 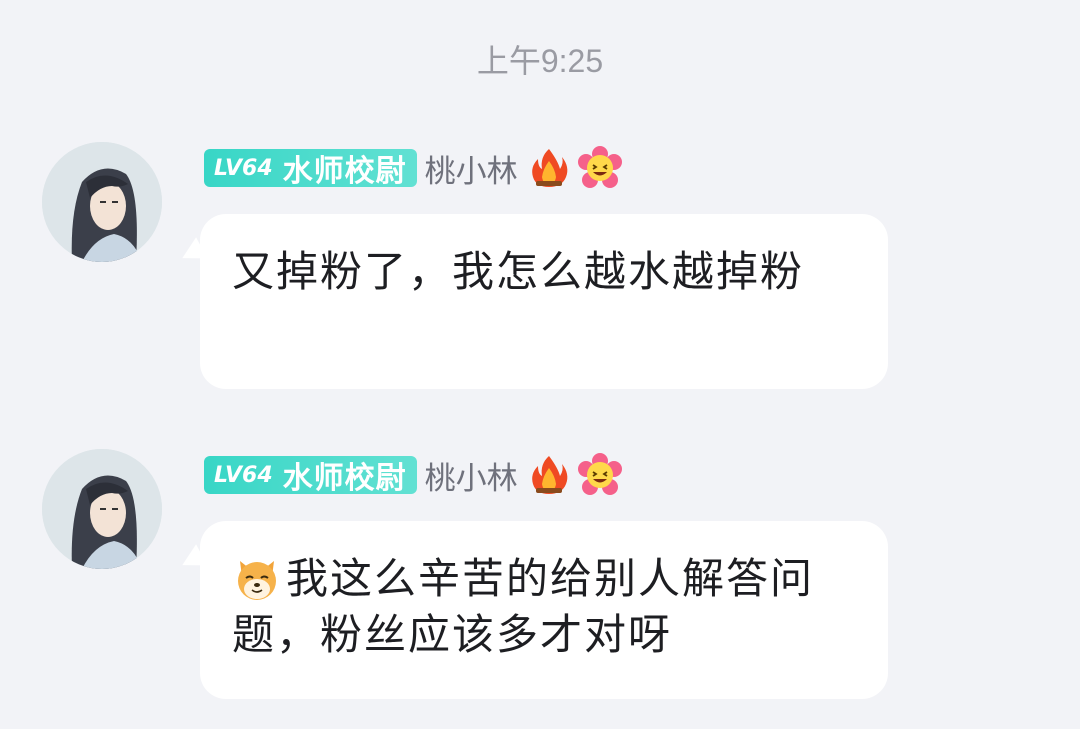 What do you see at coordinates (523, 606) in the screenshot?
I see `message-text: 我这么辛苦的给别人解答问题，粉丝应该多才对呀` at bounding box center [523, 606].